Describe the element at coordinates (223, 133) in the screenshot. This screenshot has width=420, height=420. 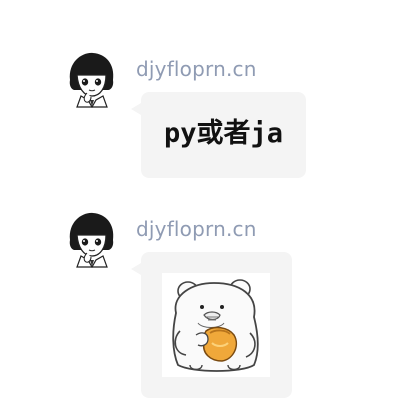
I see `message-text: py或者ja` at that location.